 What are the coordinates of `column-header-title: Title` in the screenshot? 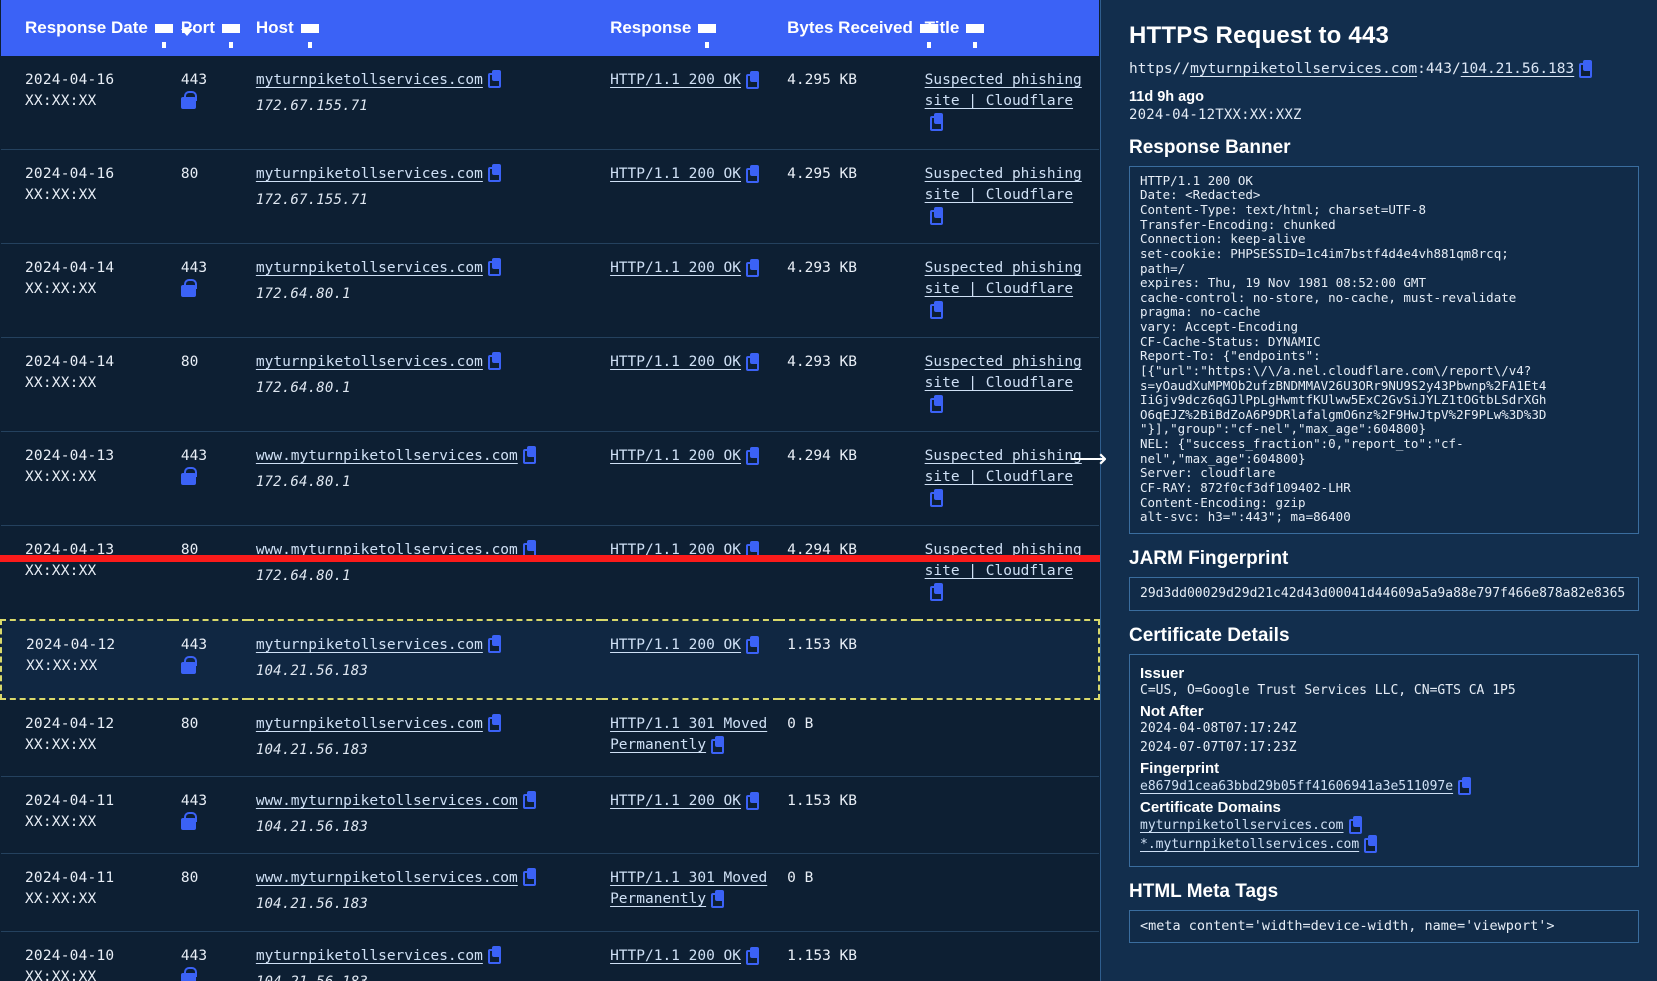 It's located at (1007, 28).